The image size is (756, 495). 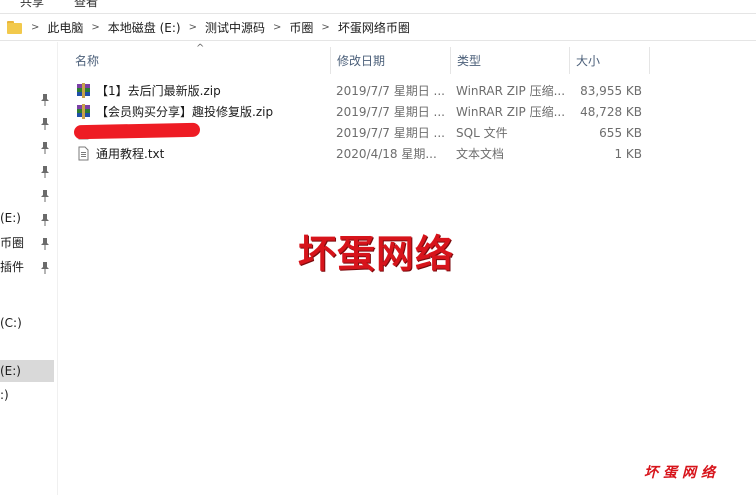 What do you see at coordinates (185, 112) in the screenshot?
I see `file-name: 【会员购买分享】趣投修复版.zip` at bounding box center [185, 112].